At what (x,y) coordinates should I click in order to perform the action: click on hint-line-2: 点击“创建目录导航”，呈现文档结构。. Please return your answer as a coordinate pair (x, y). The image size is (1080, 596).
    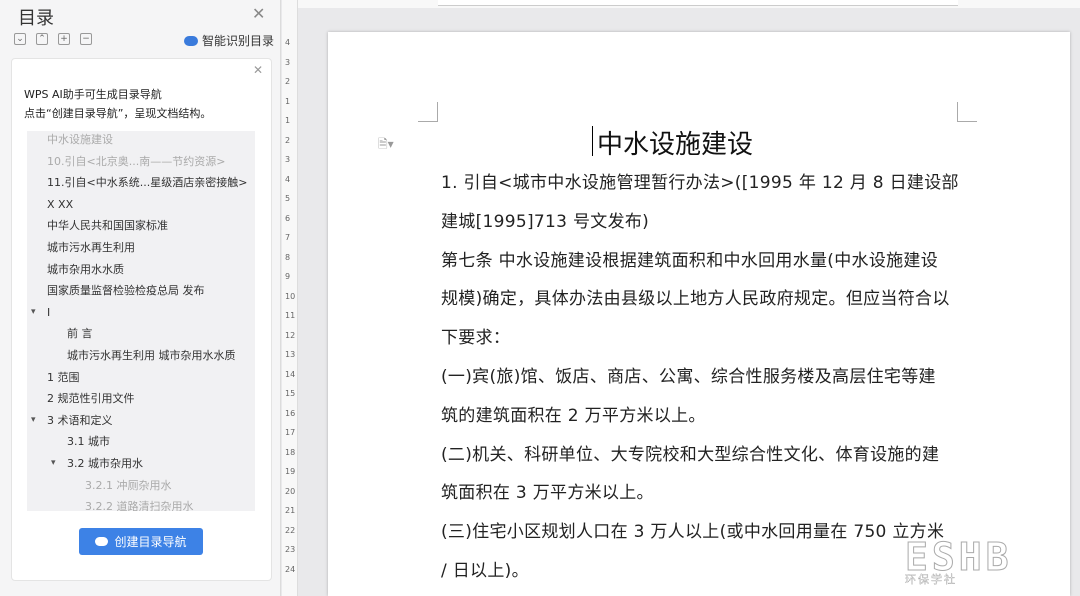
    Looking at the image, I should click on (118, 113).